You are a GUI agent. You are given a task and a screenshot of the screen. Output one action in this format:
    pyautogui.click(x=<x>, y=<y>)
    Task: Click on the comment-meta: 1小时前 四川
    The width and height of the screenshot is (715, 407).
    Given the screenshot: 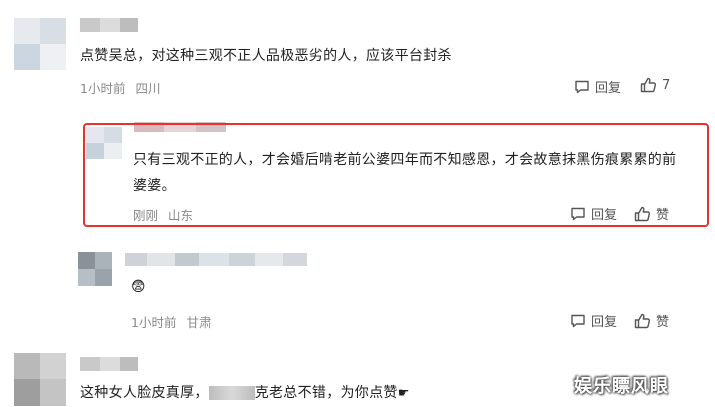 What is the action you would take?
    pyautogui.click(x=125, y=87)
    